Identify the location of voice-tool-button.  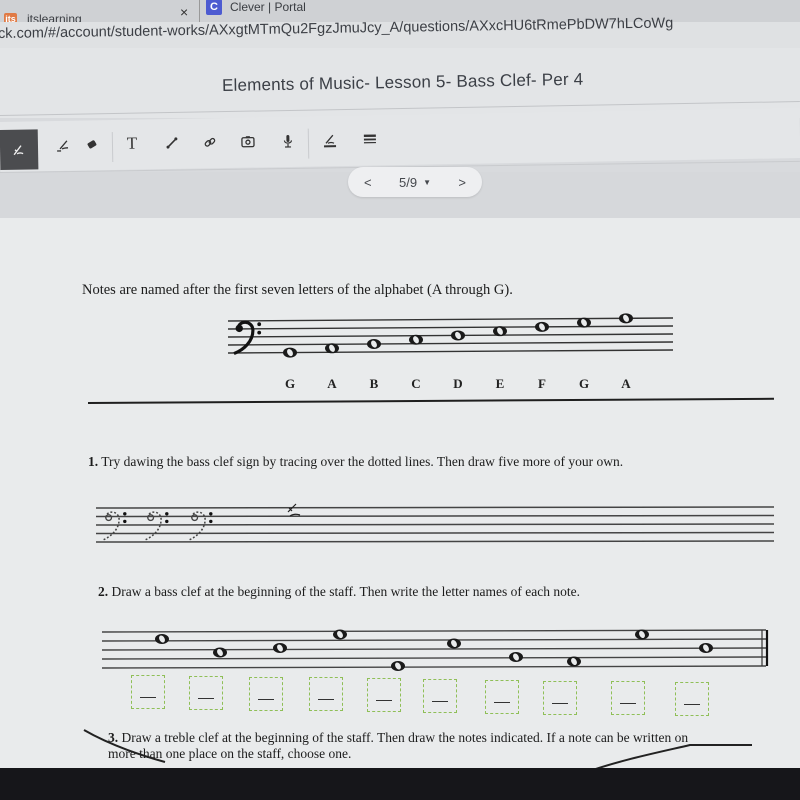
(288, 141).